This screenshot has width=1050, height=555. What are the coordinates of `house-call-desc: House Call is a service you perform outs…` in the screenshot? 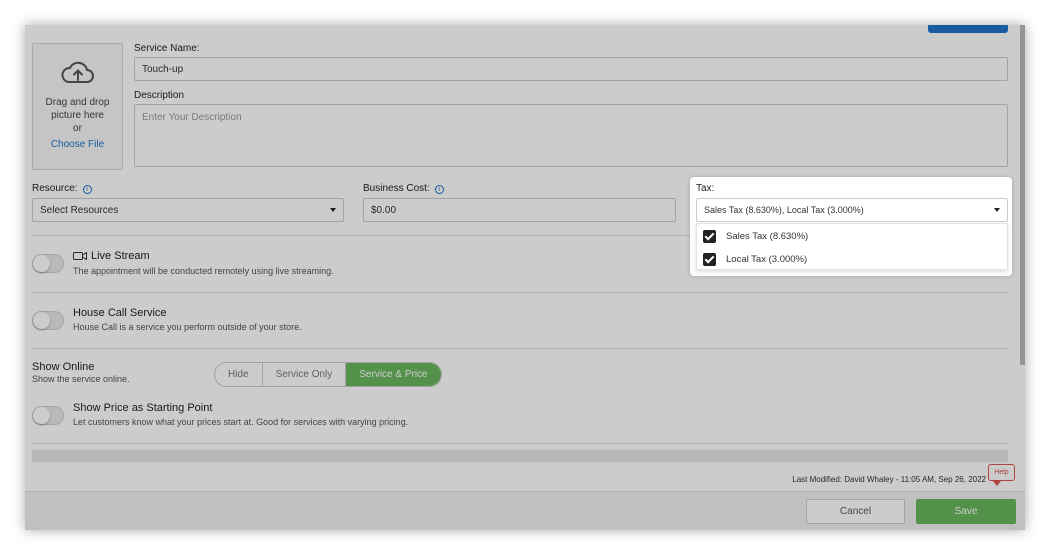 It's located at (187, 327).